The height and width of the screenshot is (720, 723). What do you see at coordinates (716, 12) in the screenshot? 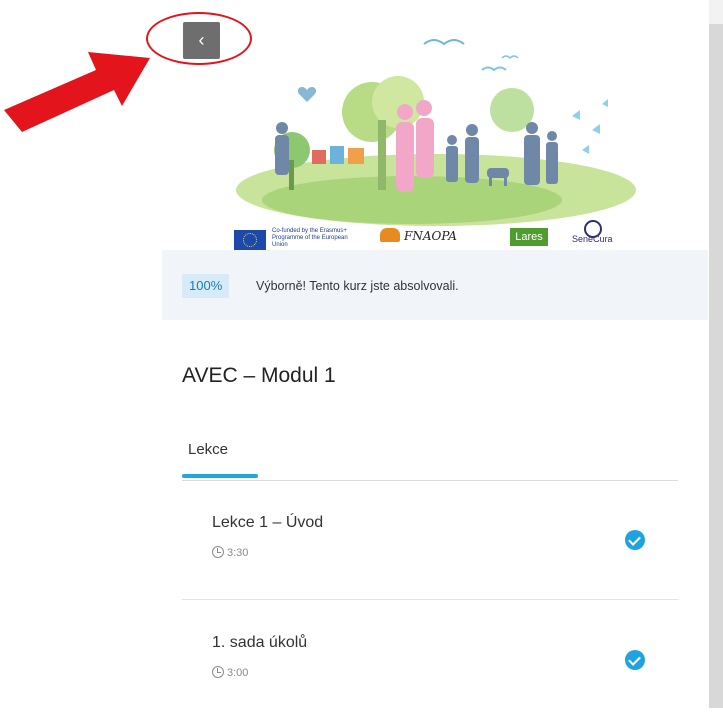
I see `scrollbar-top` at bounding box center [716, 12].